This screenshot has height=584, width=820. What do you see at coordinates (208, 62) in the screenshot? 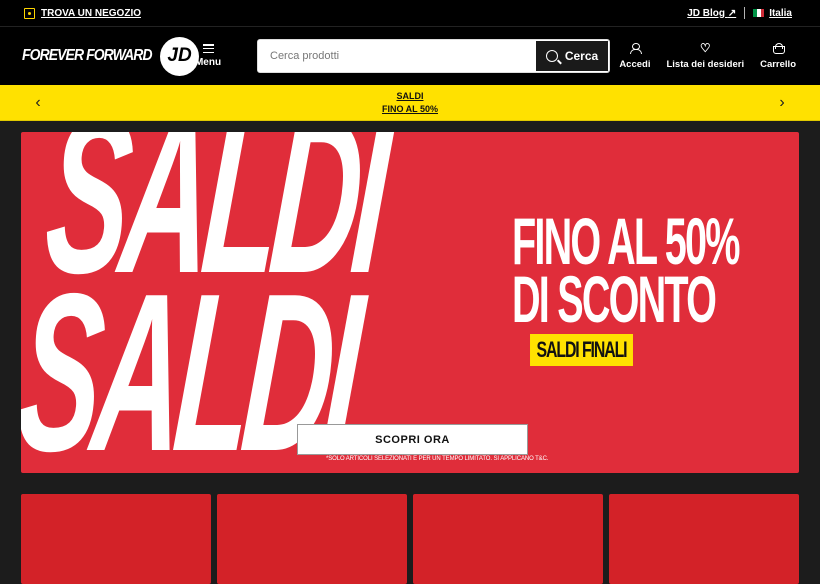
I see `menu-label: Menu` at bounding box center [208, 62].